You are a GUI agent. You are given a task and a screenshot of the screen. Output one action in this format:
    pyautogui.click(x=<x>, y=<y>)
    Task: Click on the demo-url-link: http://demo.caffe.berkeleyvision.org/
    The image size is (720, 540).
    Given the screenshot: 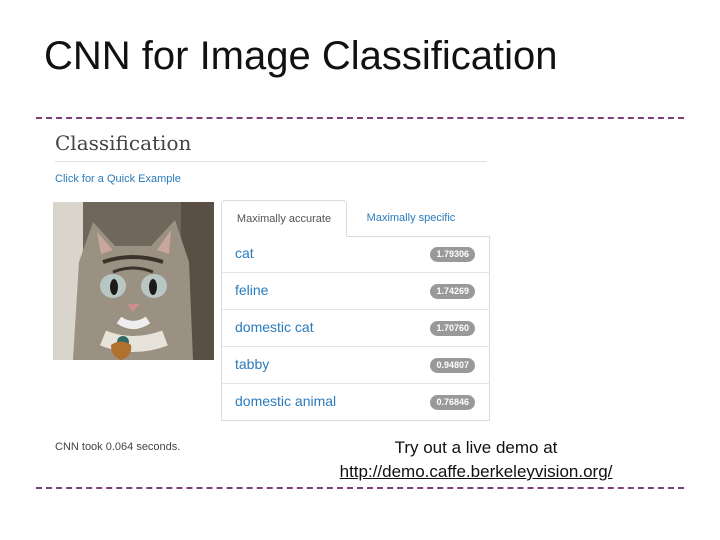 What is the action you would take?
    pyautogui.click(x=476, y=471)
    